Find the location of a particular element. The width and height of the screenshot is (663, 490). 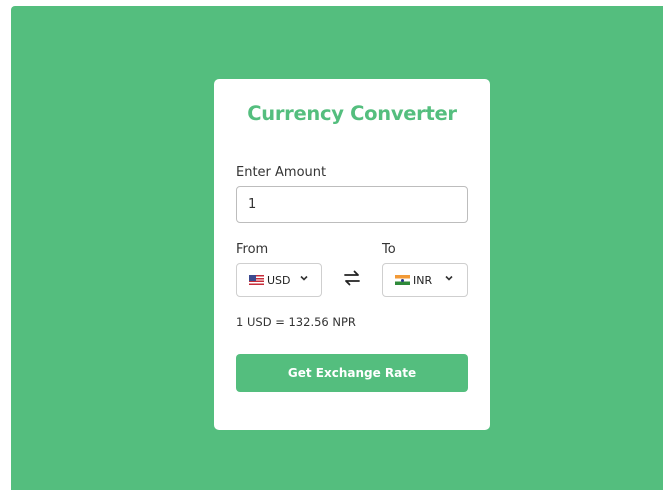

amount-label: Enter Amount is located at coordinates (281, 172).